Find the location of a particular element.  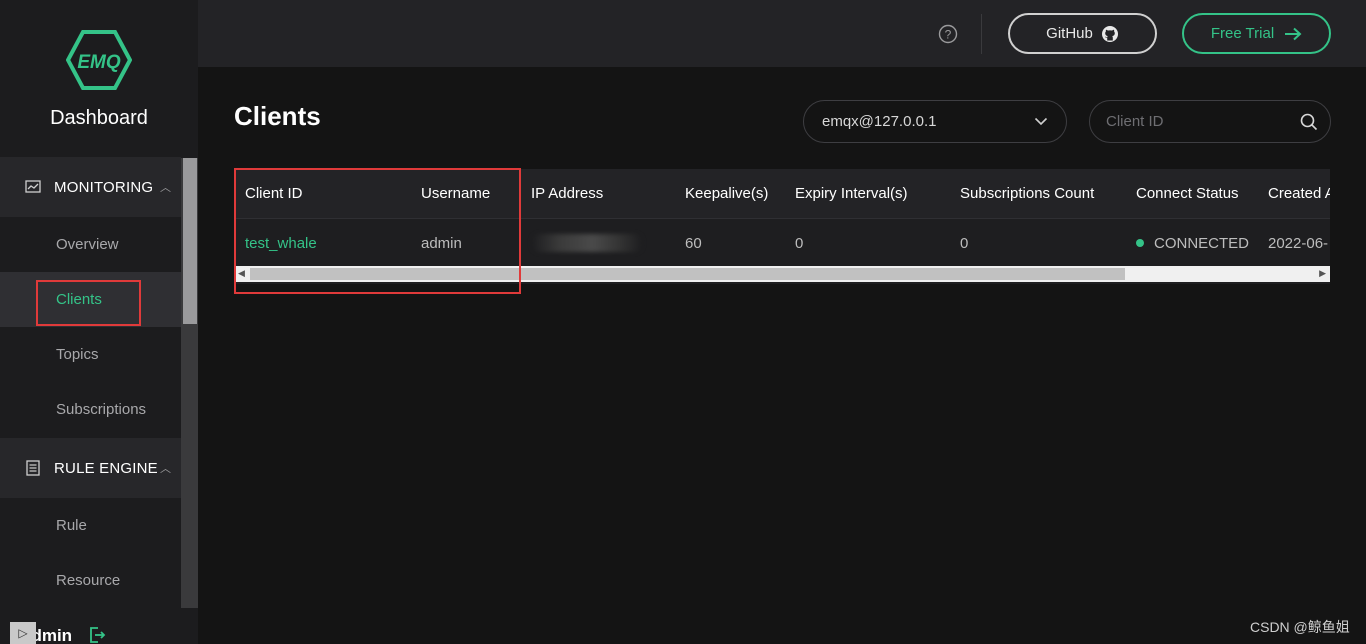

sidebar-item-rule: Rule is located at coordinates (90, 525).